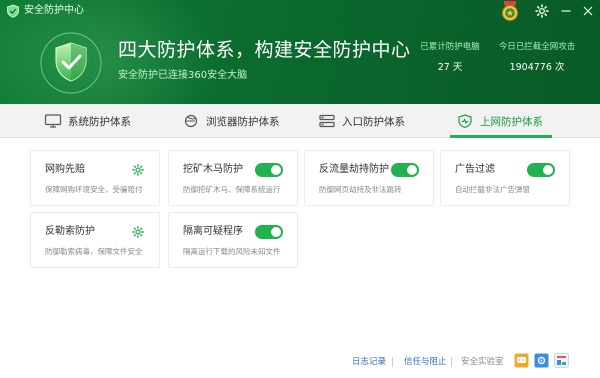  Describe the element at coordinates (541, 170) in the screenshot. I see `ad-filter-toggle` at that location.